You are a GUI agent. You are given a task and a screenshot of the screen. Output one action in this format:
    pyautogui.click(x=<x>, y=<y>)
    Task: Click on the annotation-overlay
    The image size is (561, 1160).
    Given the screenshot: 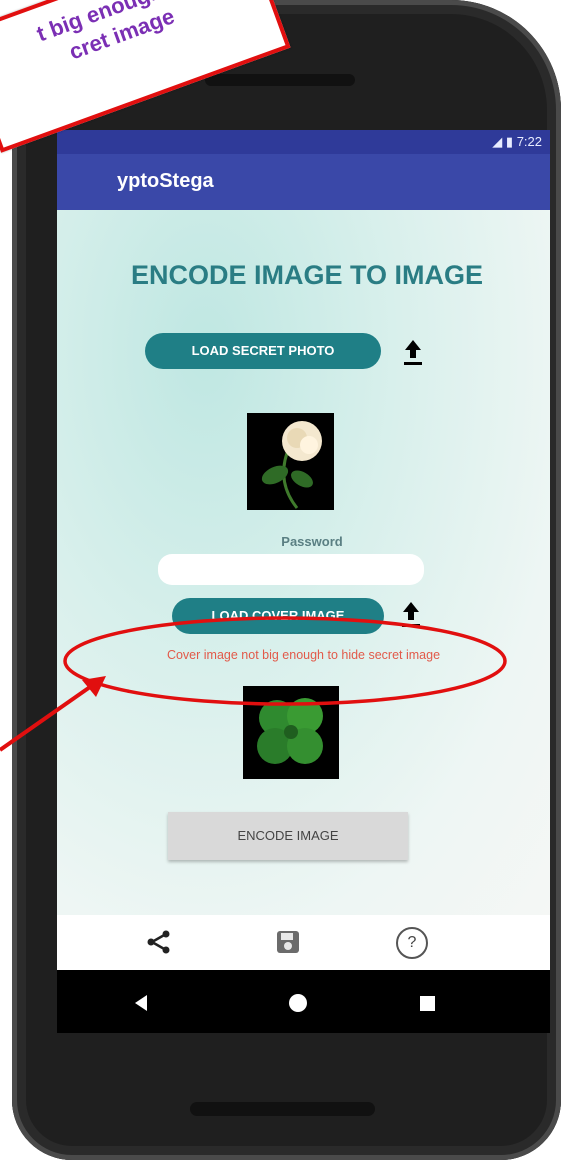 What is the action you would take?
    pyautogui.click(x=253, y=684)
    